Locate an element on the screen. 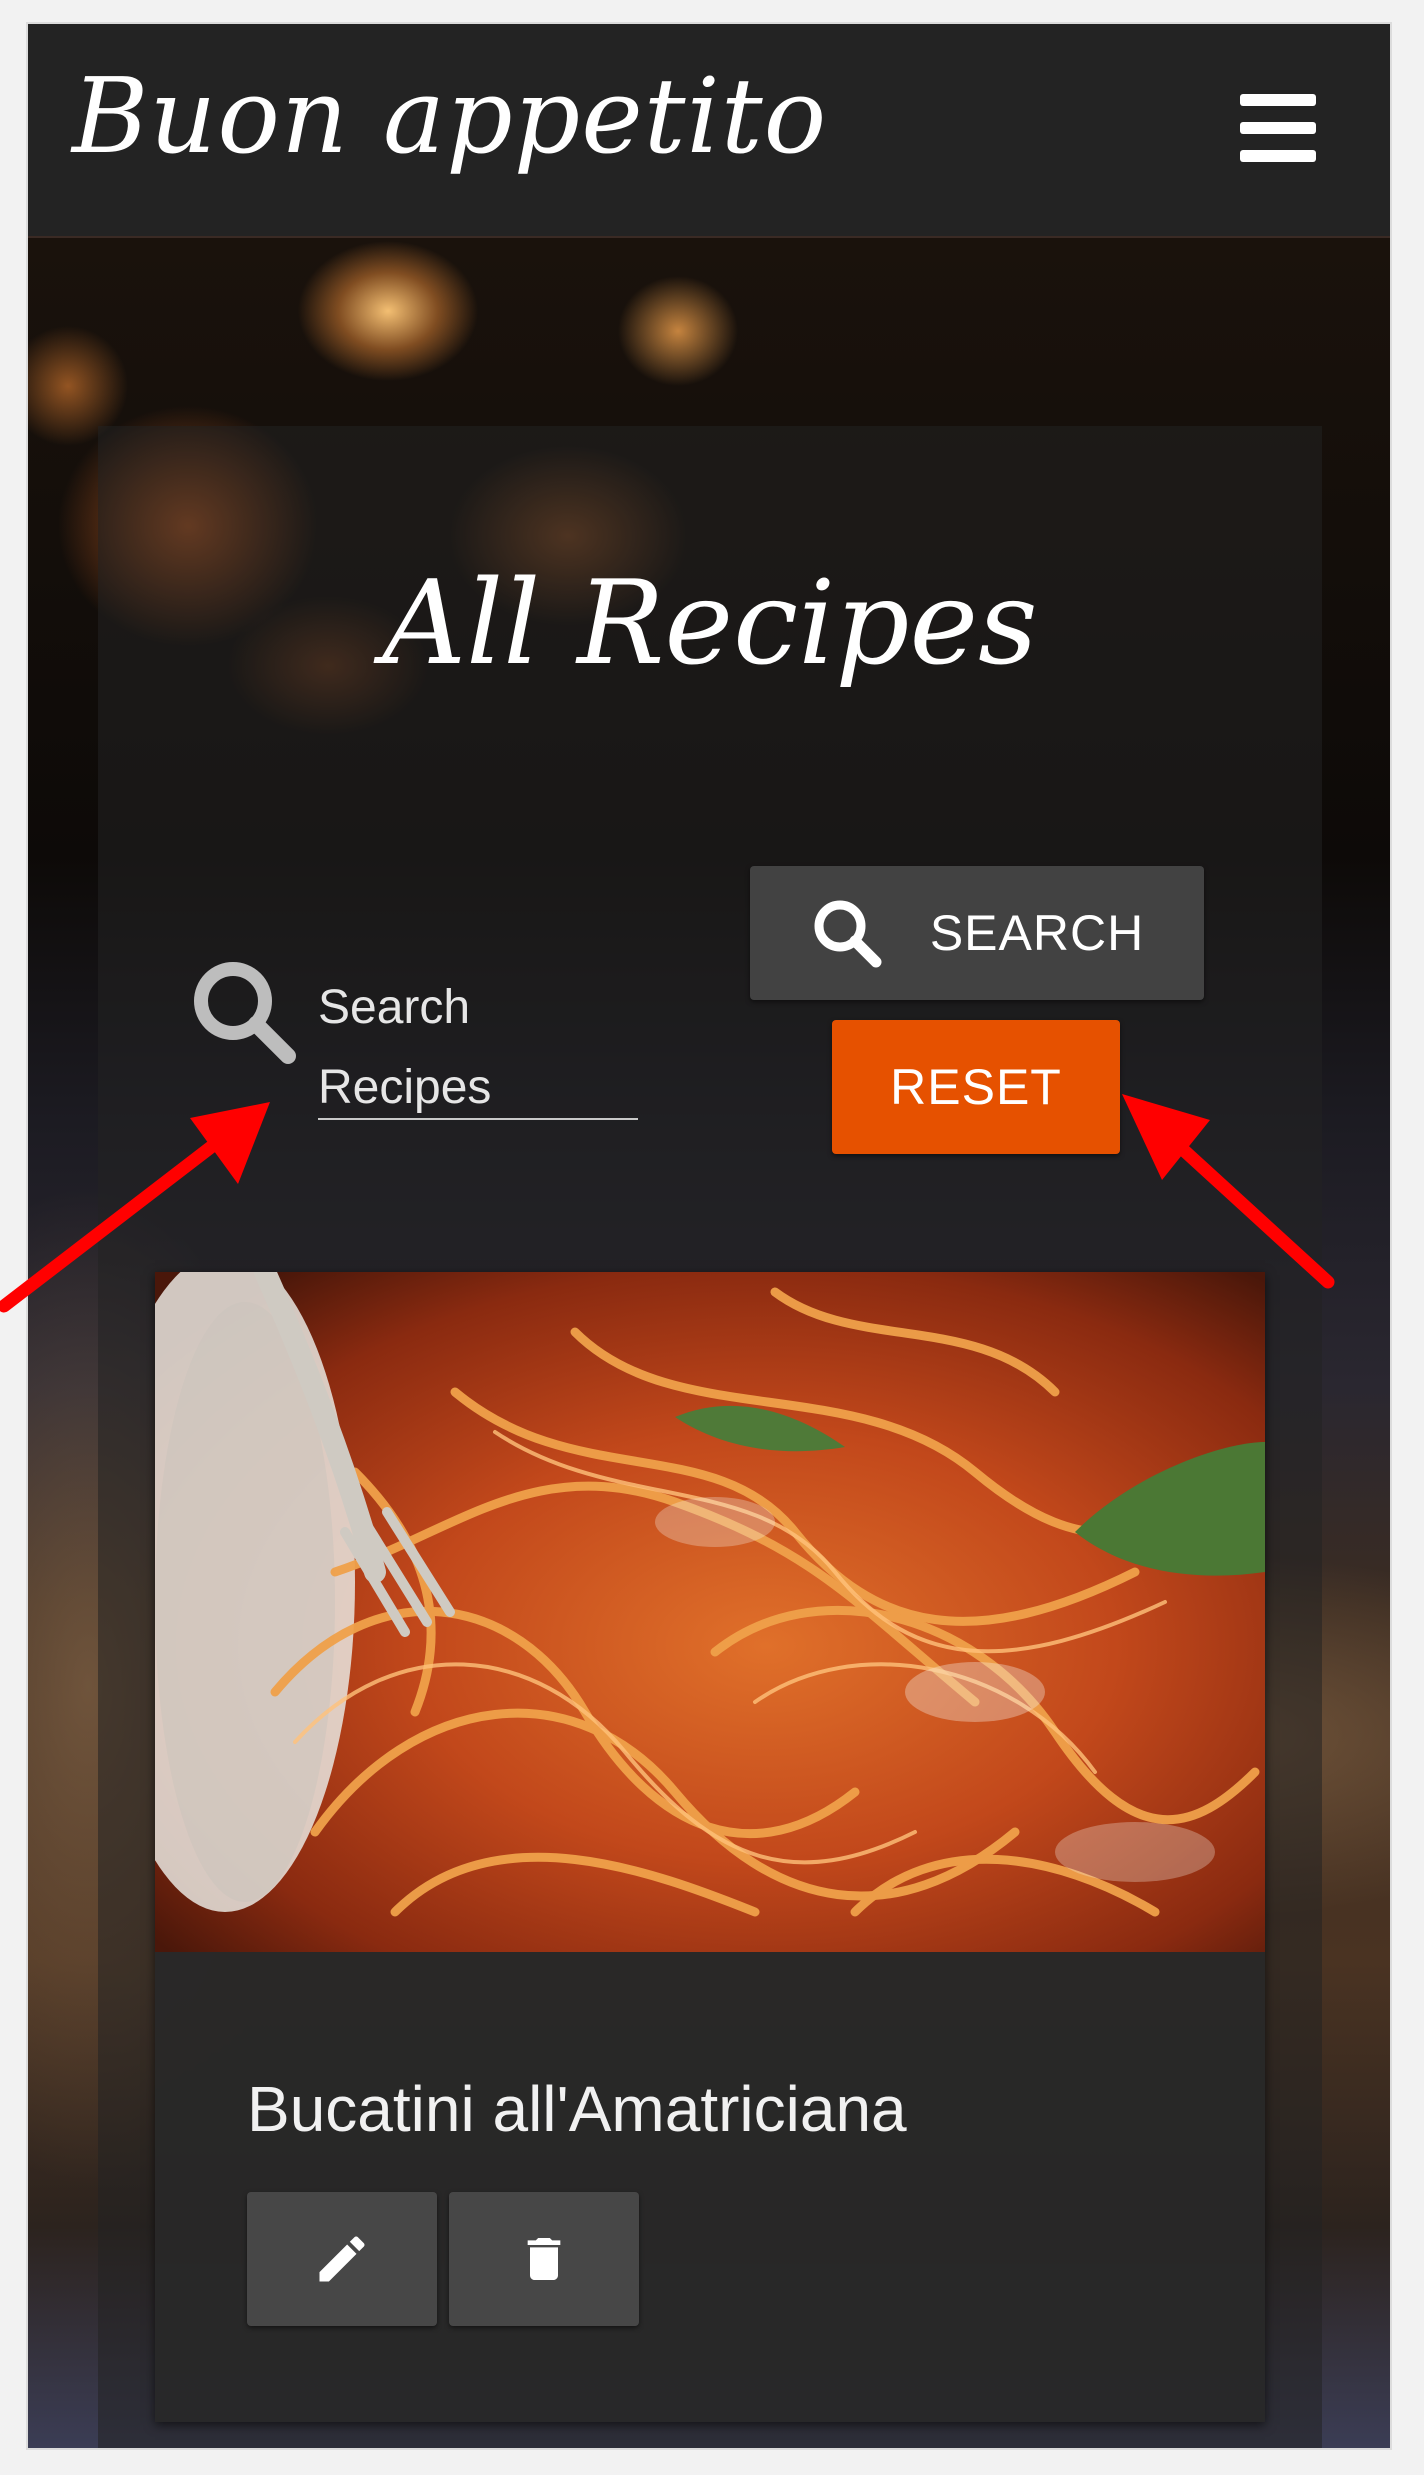 The image size is (1424, 2475). reset-button-label: RESET is located at coordinates (976, 1087).